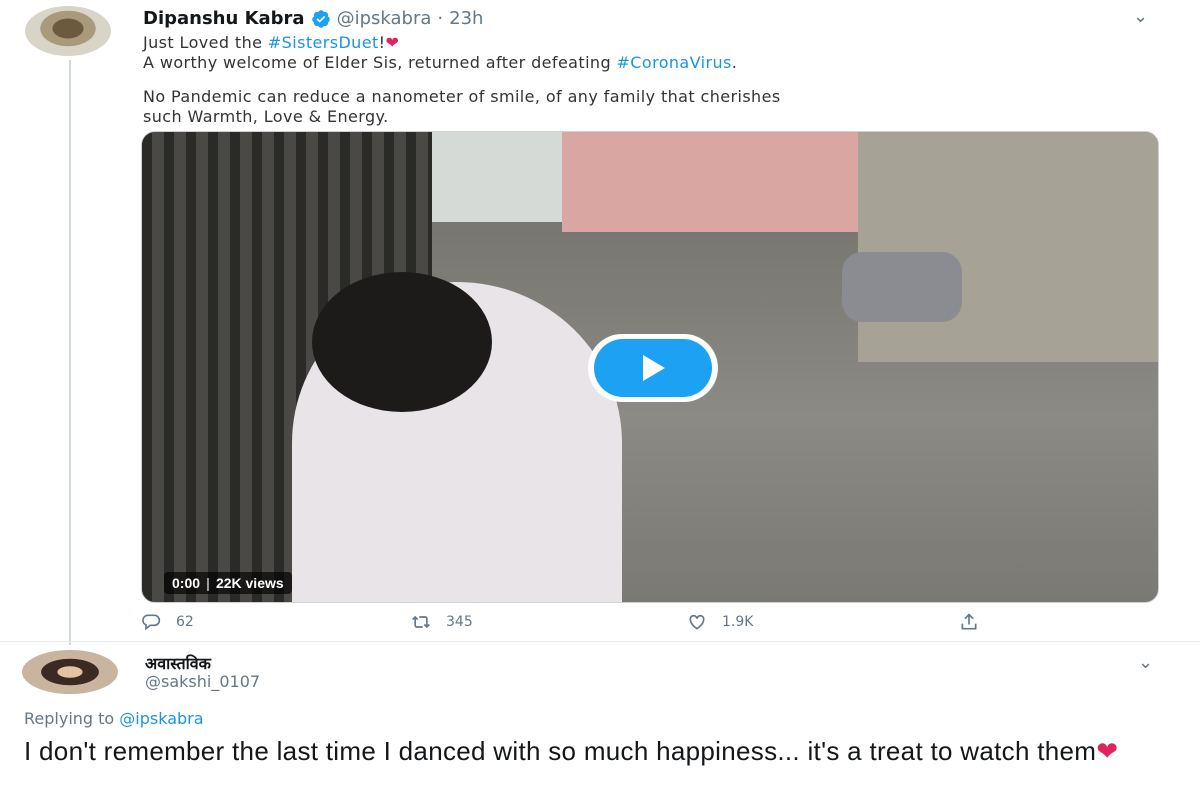 This screenshot has width=1200, height=810. Describe the element at coordinates (421, 622) in the screenshot. I see `retweet-icon` at that location.